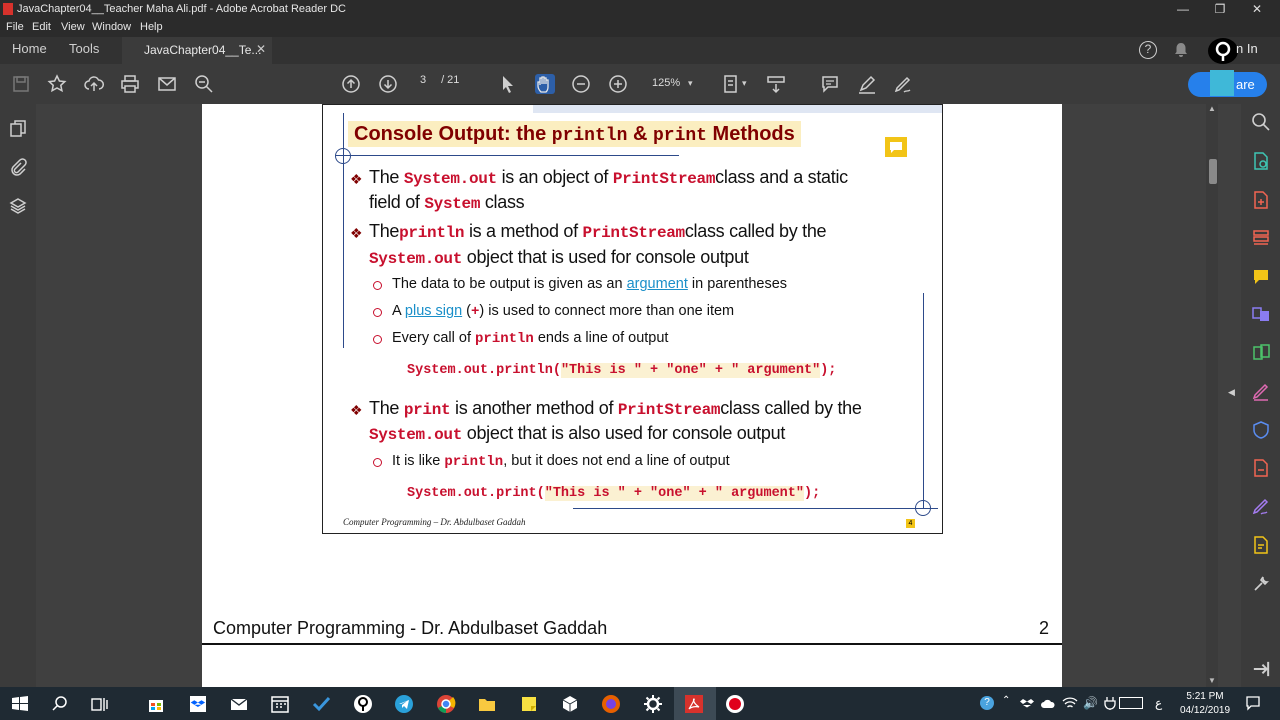 The image size is (1280, 720). What do you see at coordinates (29, 48) in the screenshot?
I see `tab-home: Home` at bounding box center [29, 48].